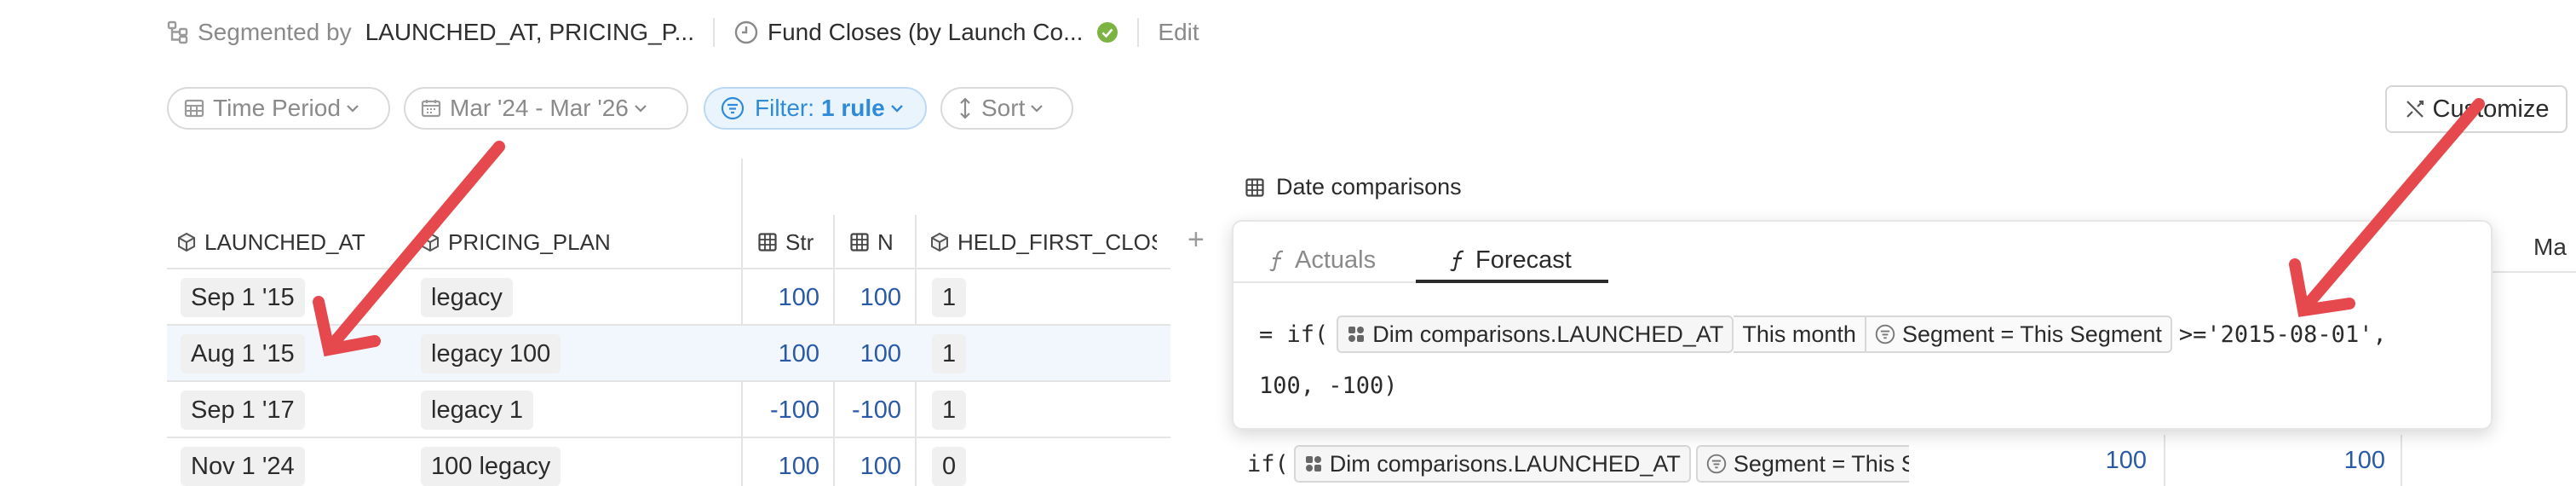  I want to click on red-arrow-right, so click(2387, 208).